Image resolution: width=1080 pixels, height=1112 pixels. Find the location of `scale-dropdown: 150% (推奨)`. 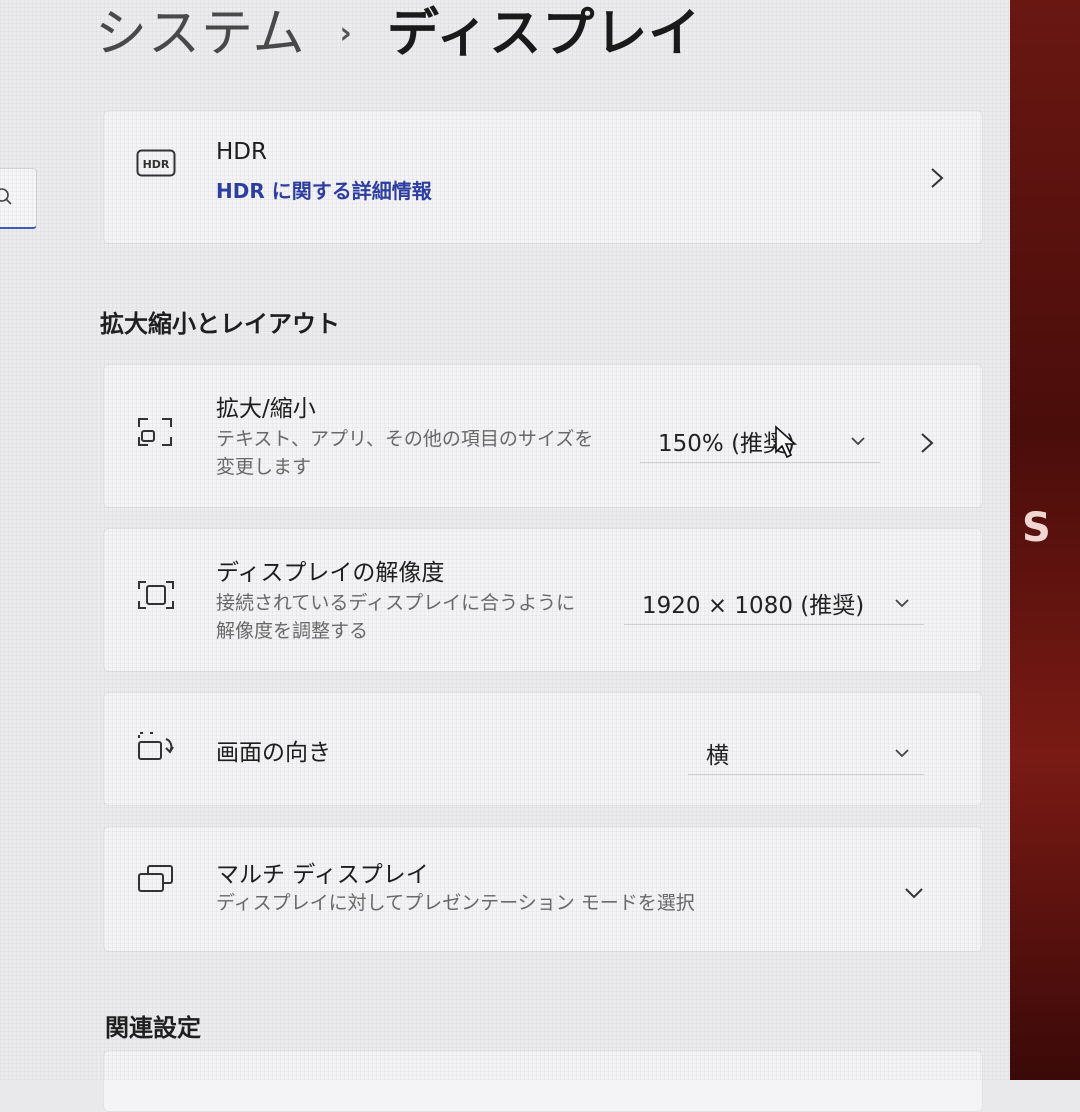

scale-dropdown: 150% (推奨) is located at coordinates (760, 441).